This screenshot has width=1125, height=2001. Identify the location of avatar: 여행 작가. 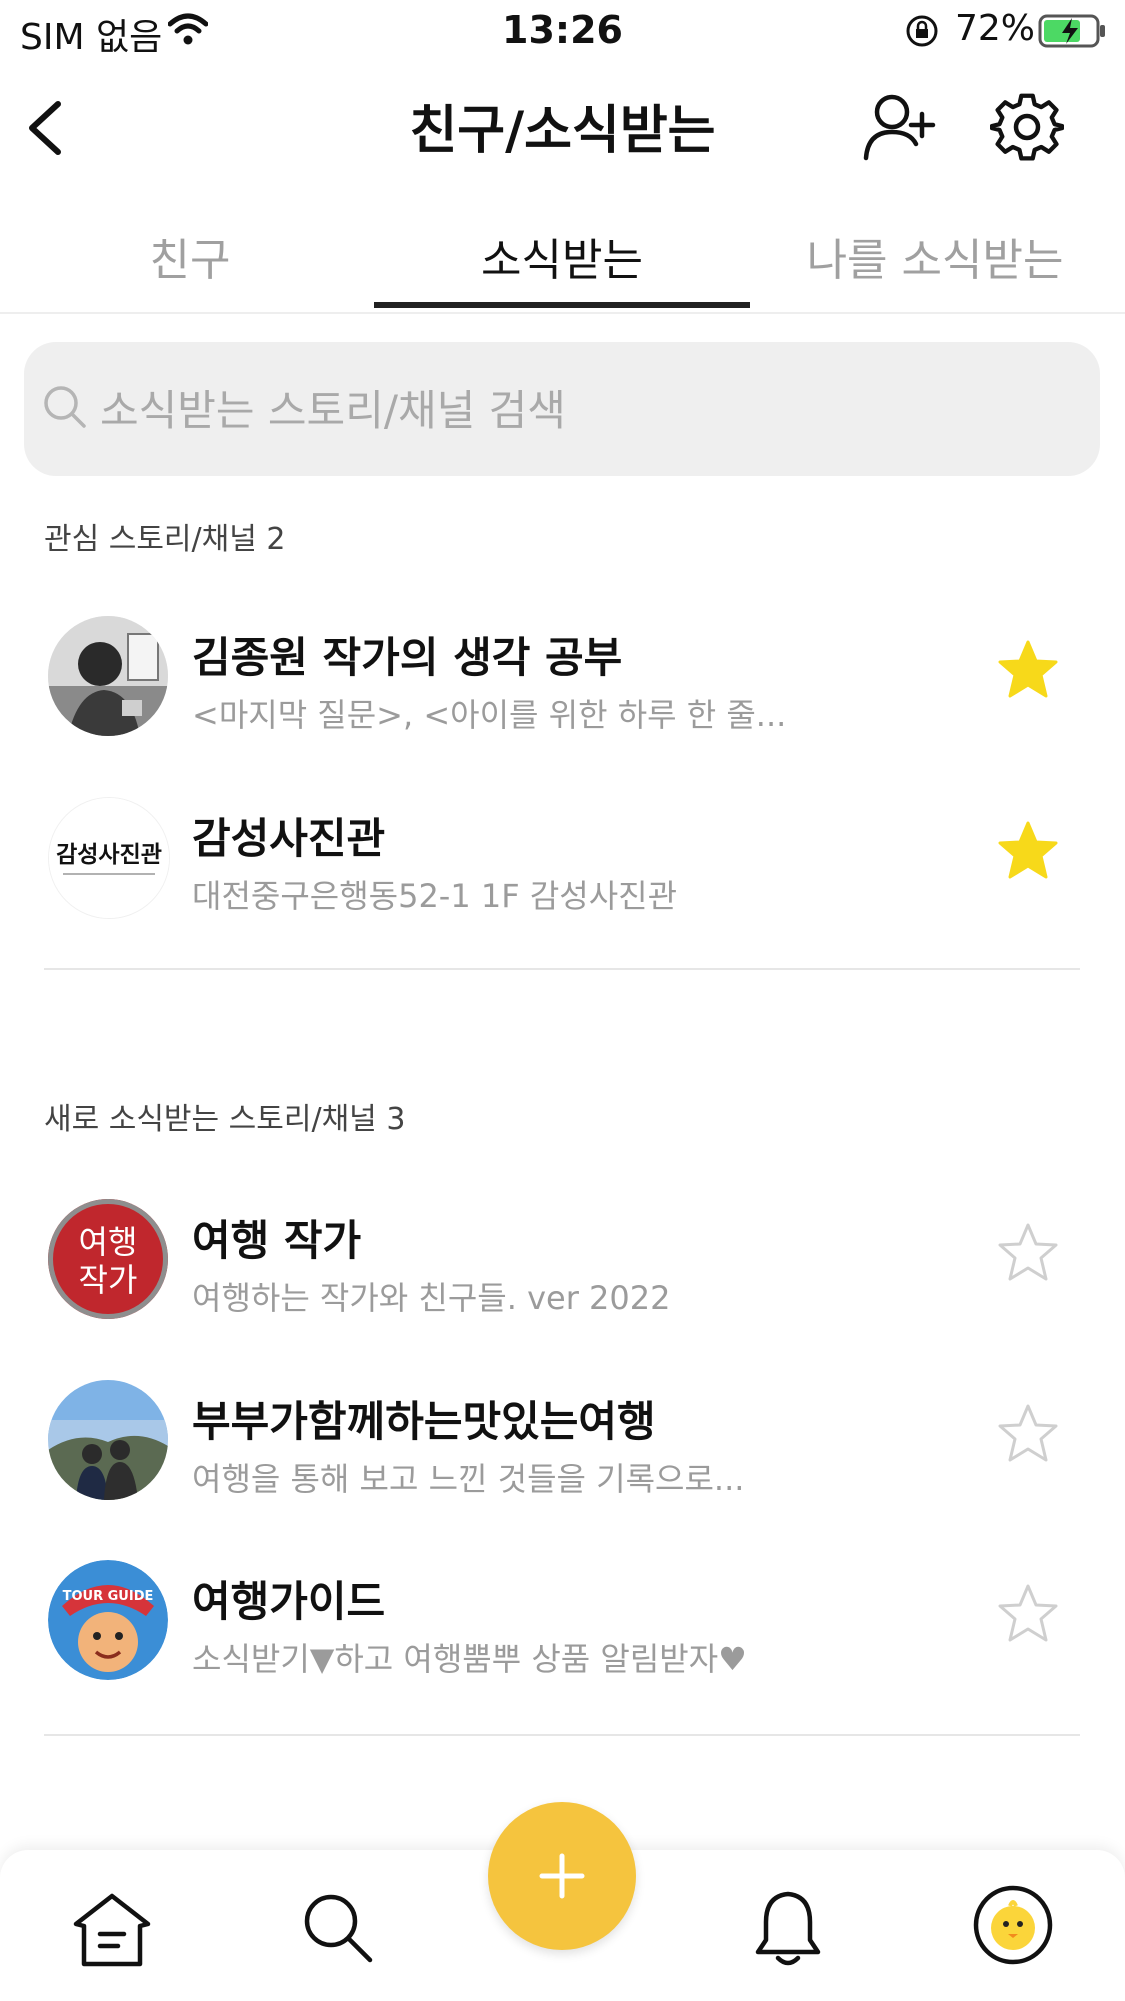
(108, 1259).